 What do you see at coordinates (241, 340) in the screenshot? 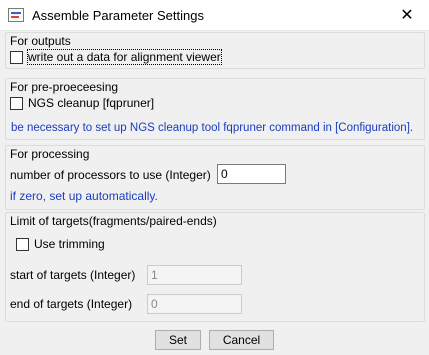
I see `cancel-button: Cancel` at bounding box center [241, 340].